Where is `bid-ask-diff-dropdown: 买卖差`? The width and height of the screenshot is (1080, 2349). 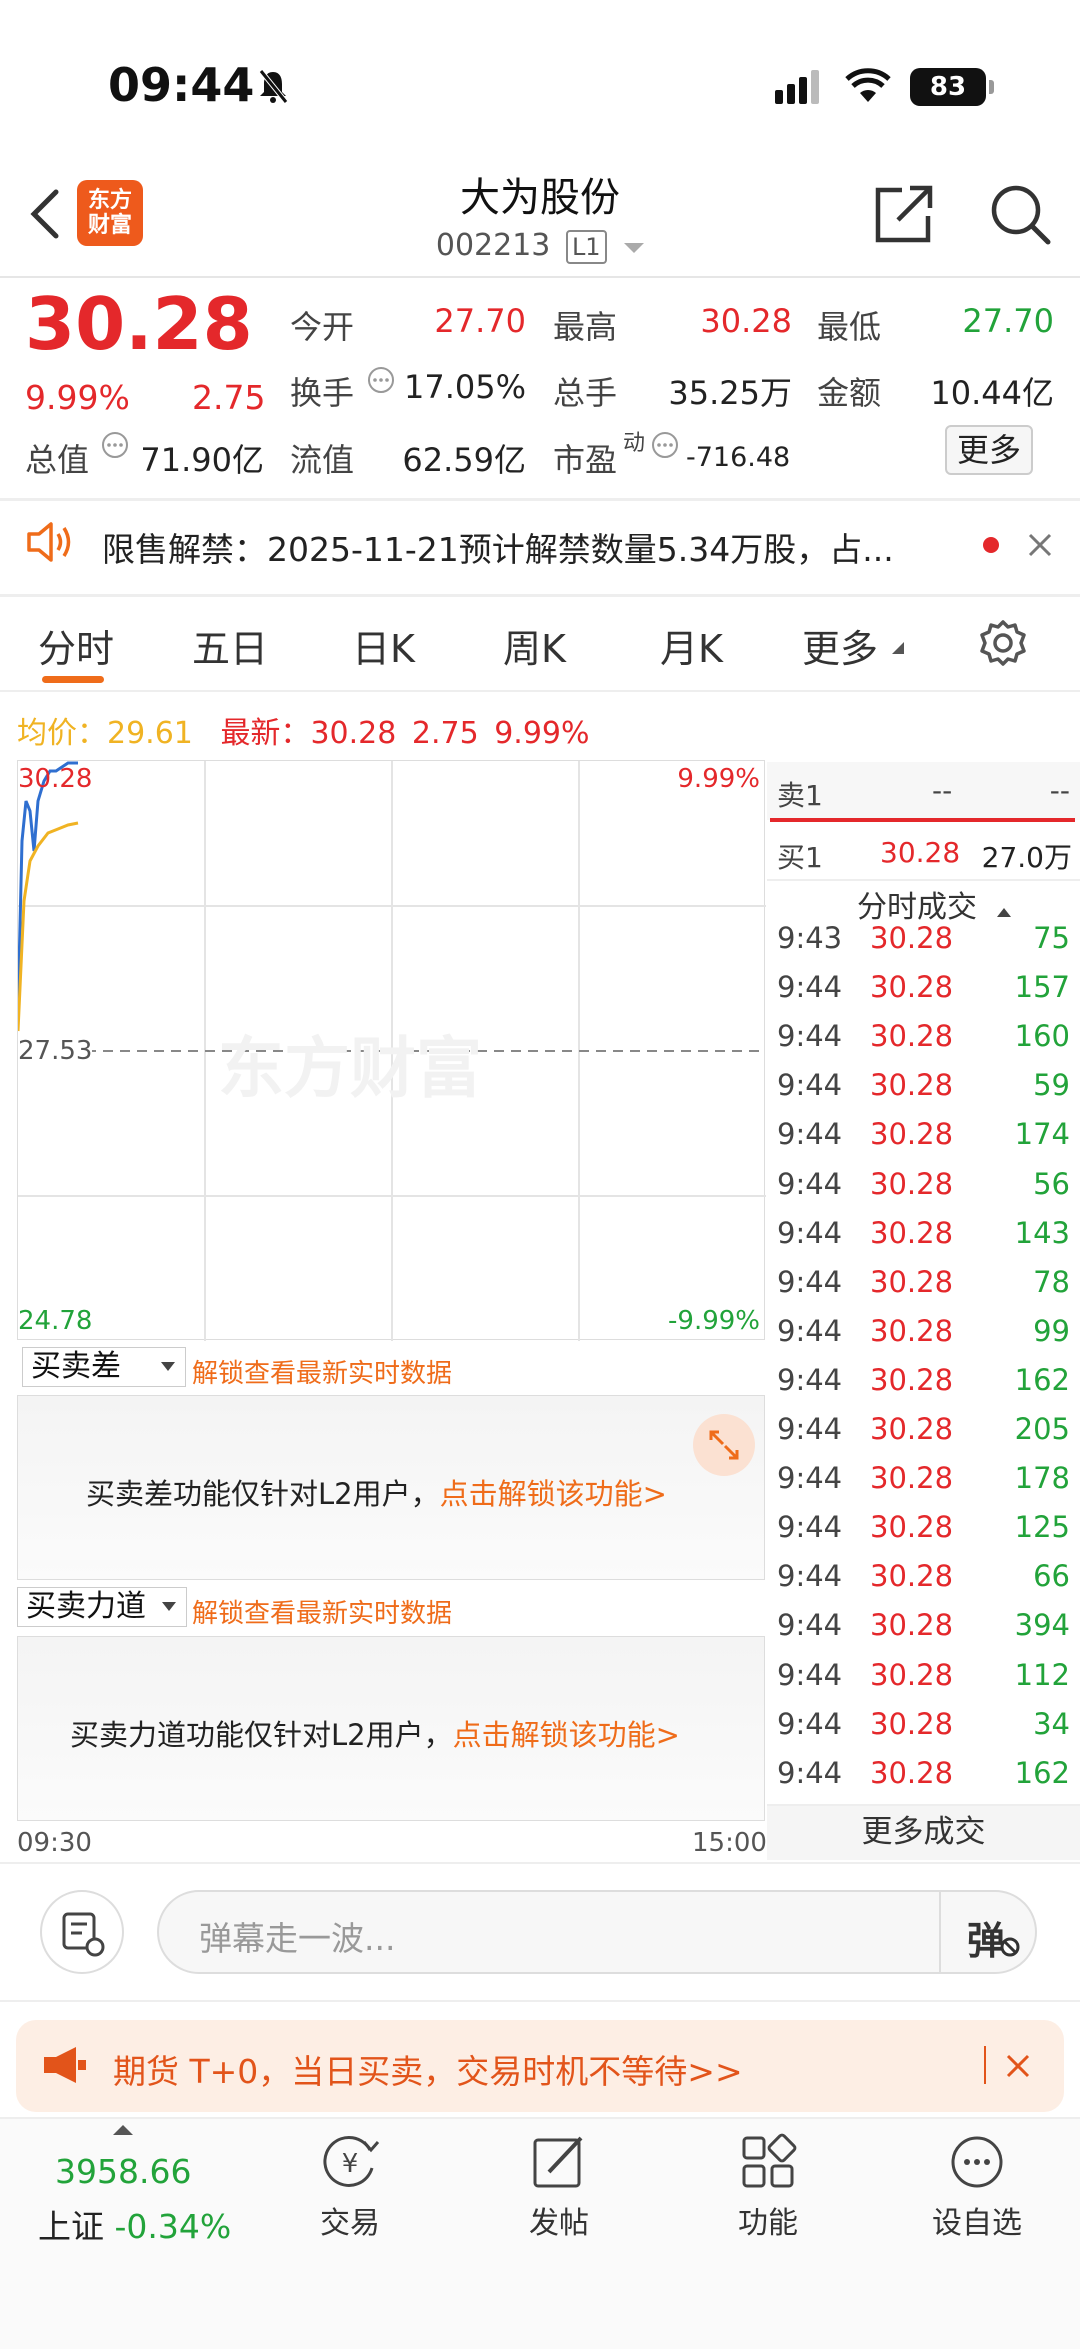
bid-ask-diff-dropdown: 买卖差 is located at coordinates (104, 1367).